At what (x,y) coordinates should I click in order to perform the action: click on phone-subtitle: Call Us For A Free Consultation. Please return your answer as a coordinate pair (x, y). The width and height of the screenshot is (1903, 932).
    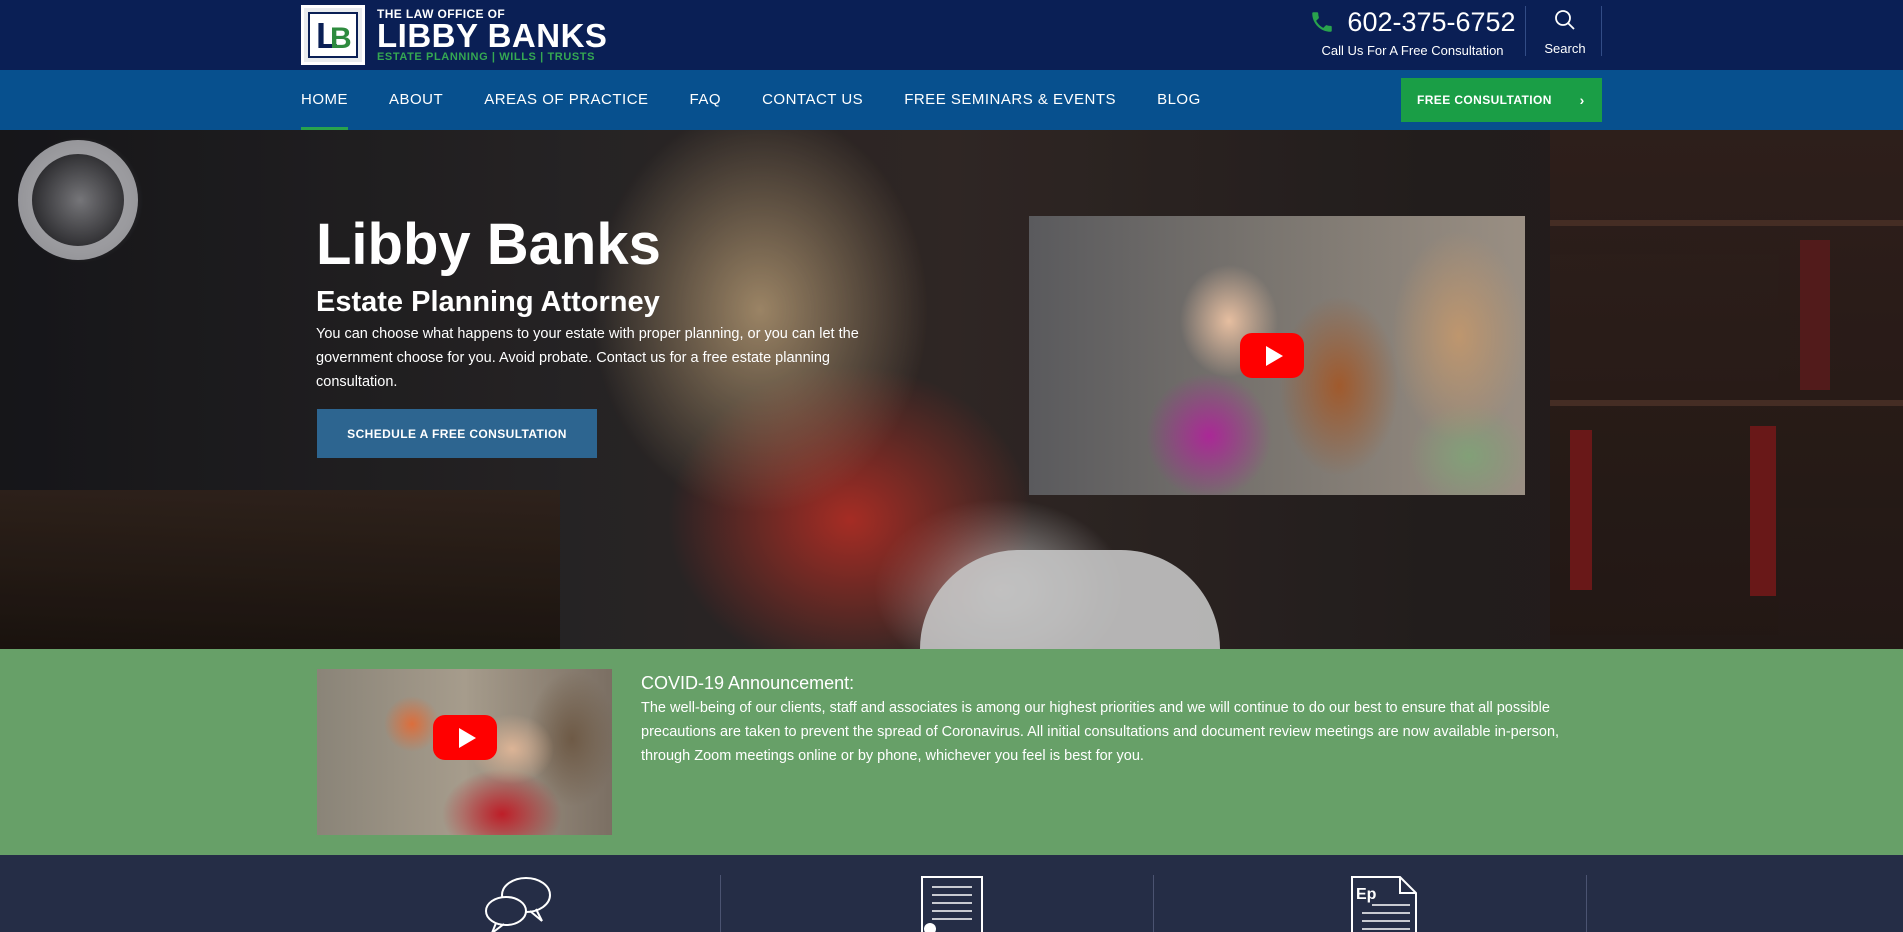
    Looking at the image, I should click on (1412, 50).